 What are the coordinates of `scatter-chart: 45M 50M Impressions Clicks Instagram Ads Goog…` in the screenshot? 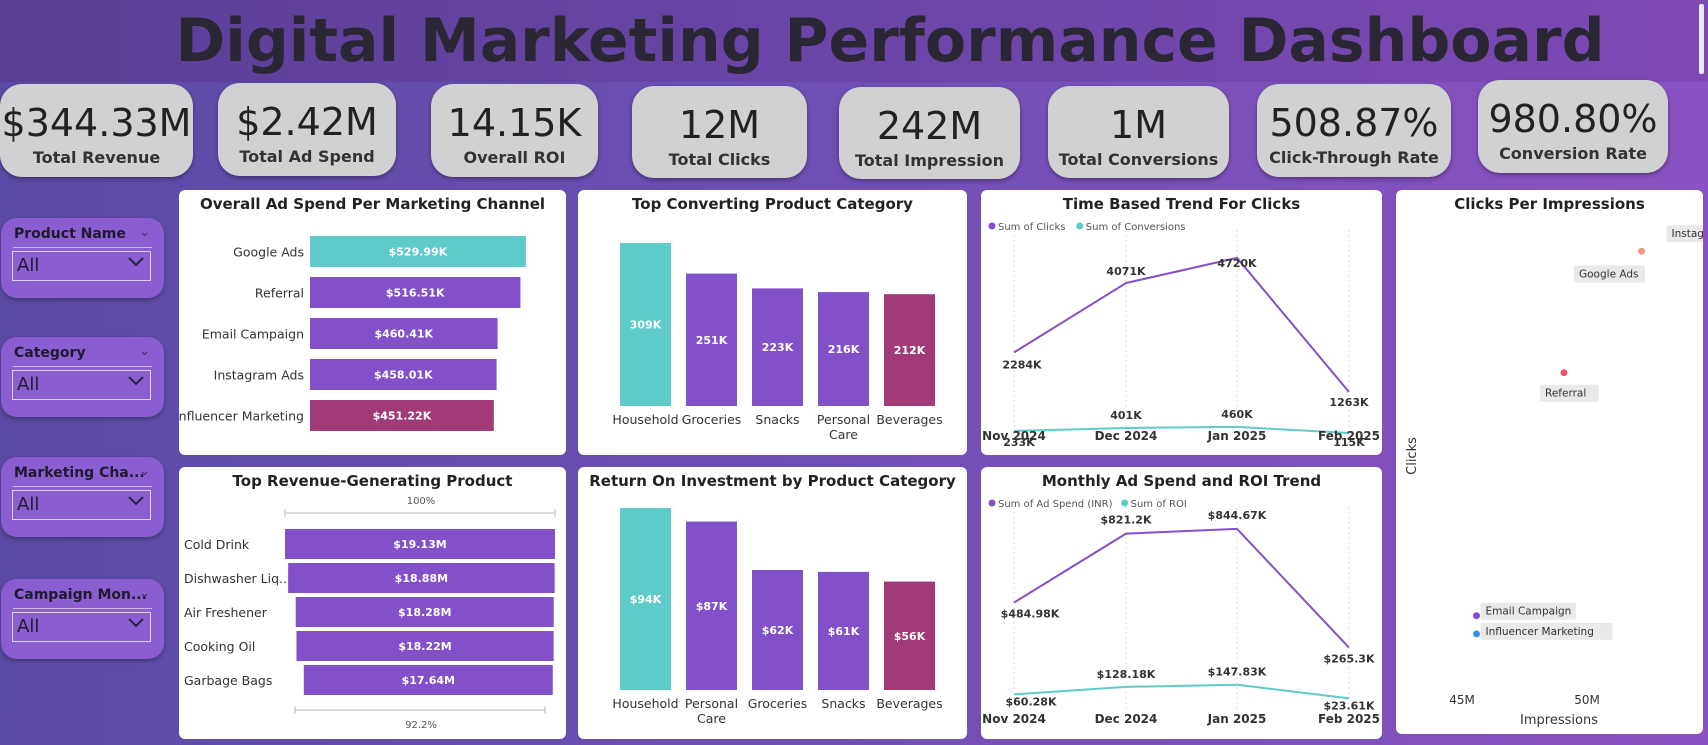 It's located at (1549, 462).